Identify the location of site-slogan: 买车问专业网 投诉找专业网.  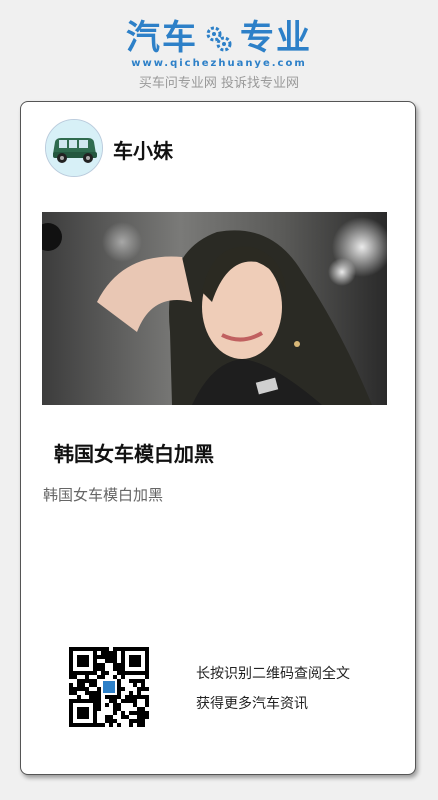
(219, 83).